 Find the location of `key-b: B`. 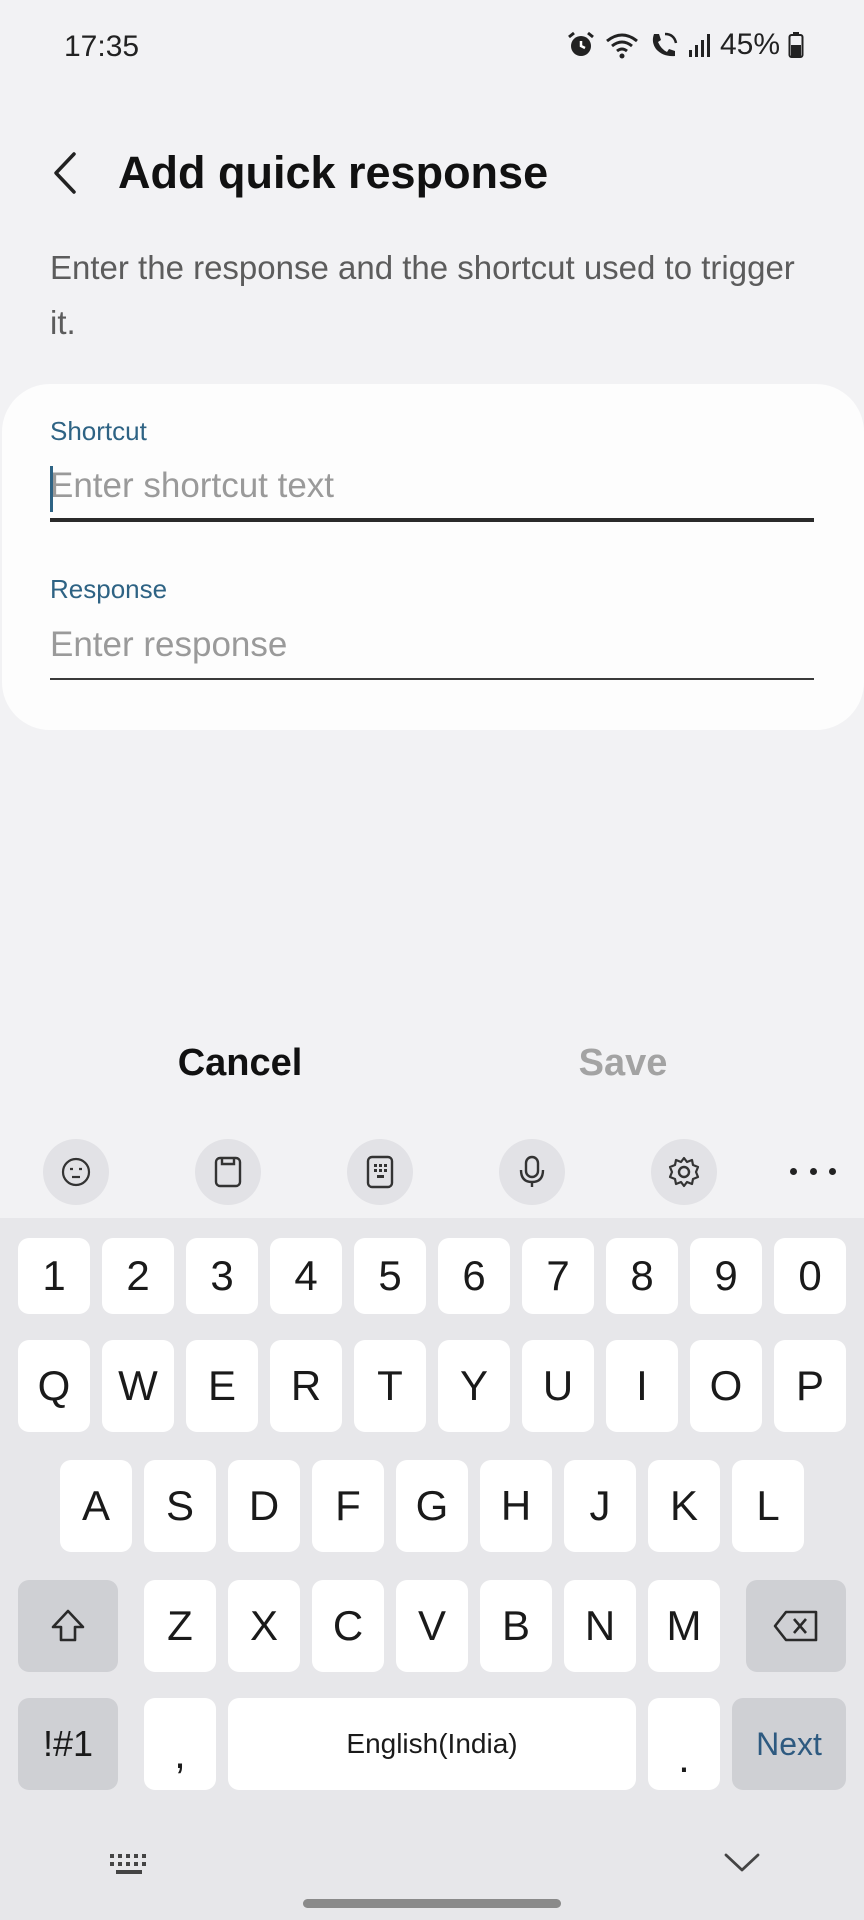

key-b: B is located at coordinates (516, 1626).